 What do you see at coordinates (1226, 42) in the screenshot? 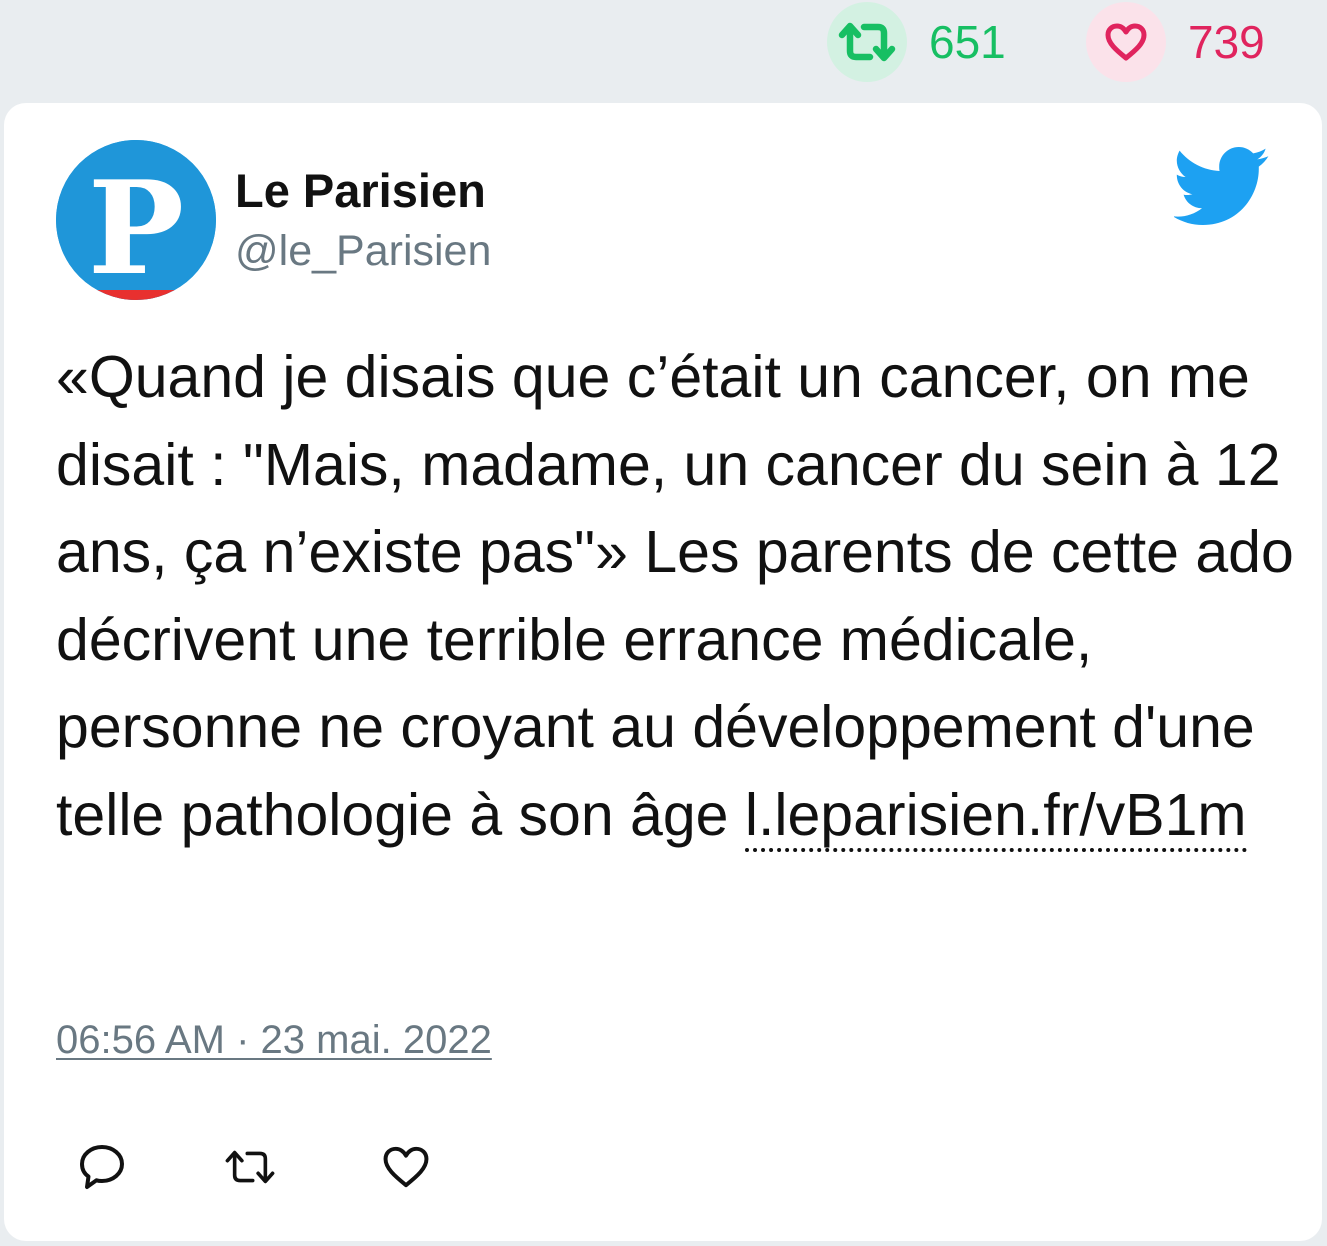
I see `like-count: 739` at bounding box center [1226, 42].